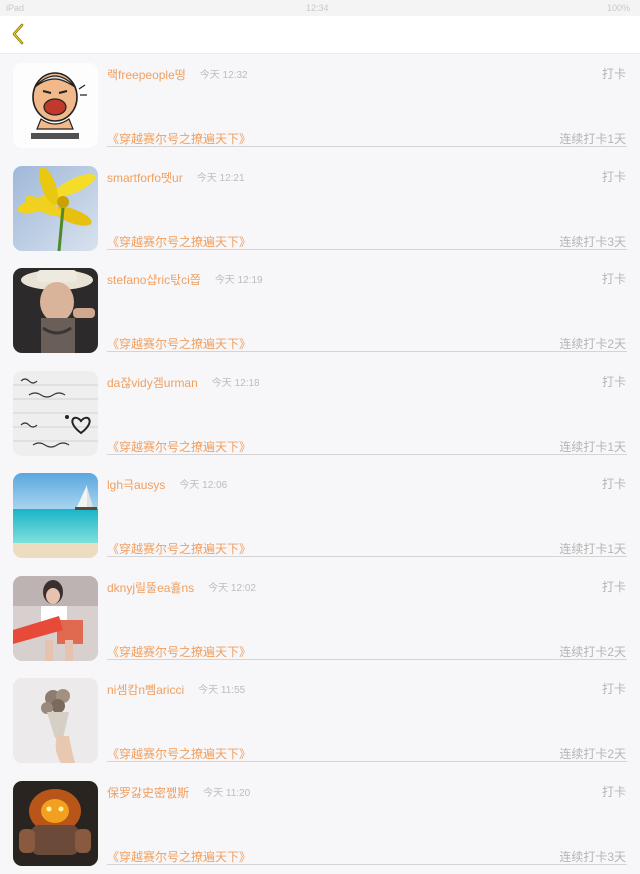 This screenshot has width=640, height=874. I want to click on chevron-left-icon, so click(18, 34).